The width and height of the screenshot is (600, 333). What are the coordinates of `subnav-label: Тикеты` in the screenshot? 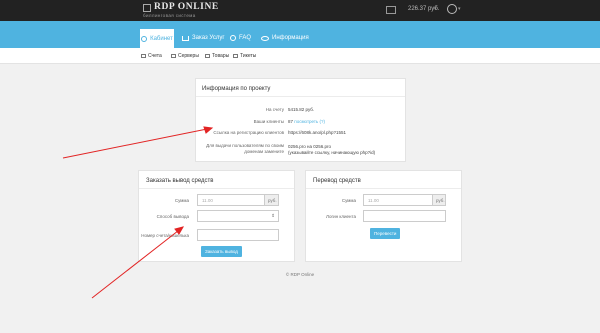 It's located at (248, 56).